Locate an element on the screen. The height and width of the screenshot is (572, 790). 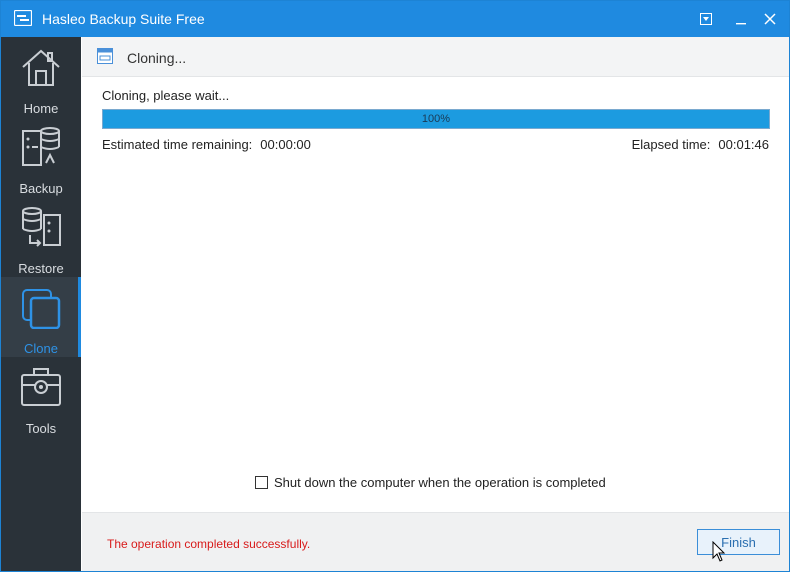
sidebar-item-label: Backup is located at coordinates (41, 188).